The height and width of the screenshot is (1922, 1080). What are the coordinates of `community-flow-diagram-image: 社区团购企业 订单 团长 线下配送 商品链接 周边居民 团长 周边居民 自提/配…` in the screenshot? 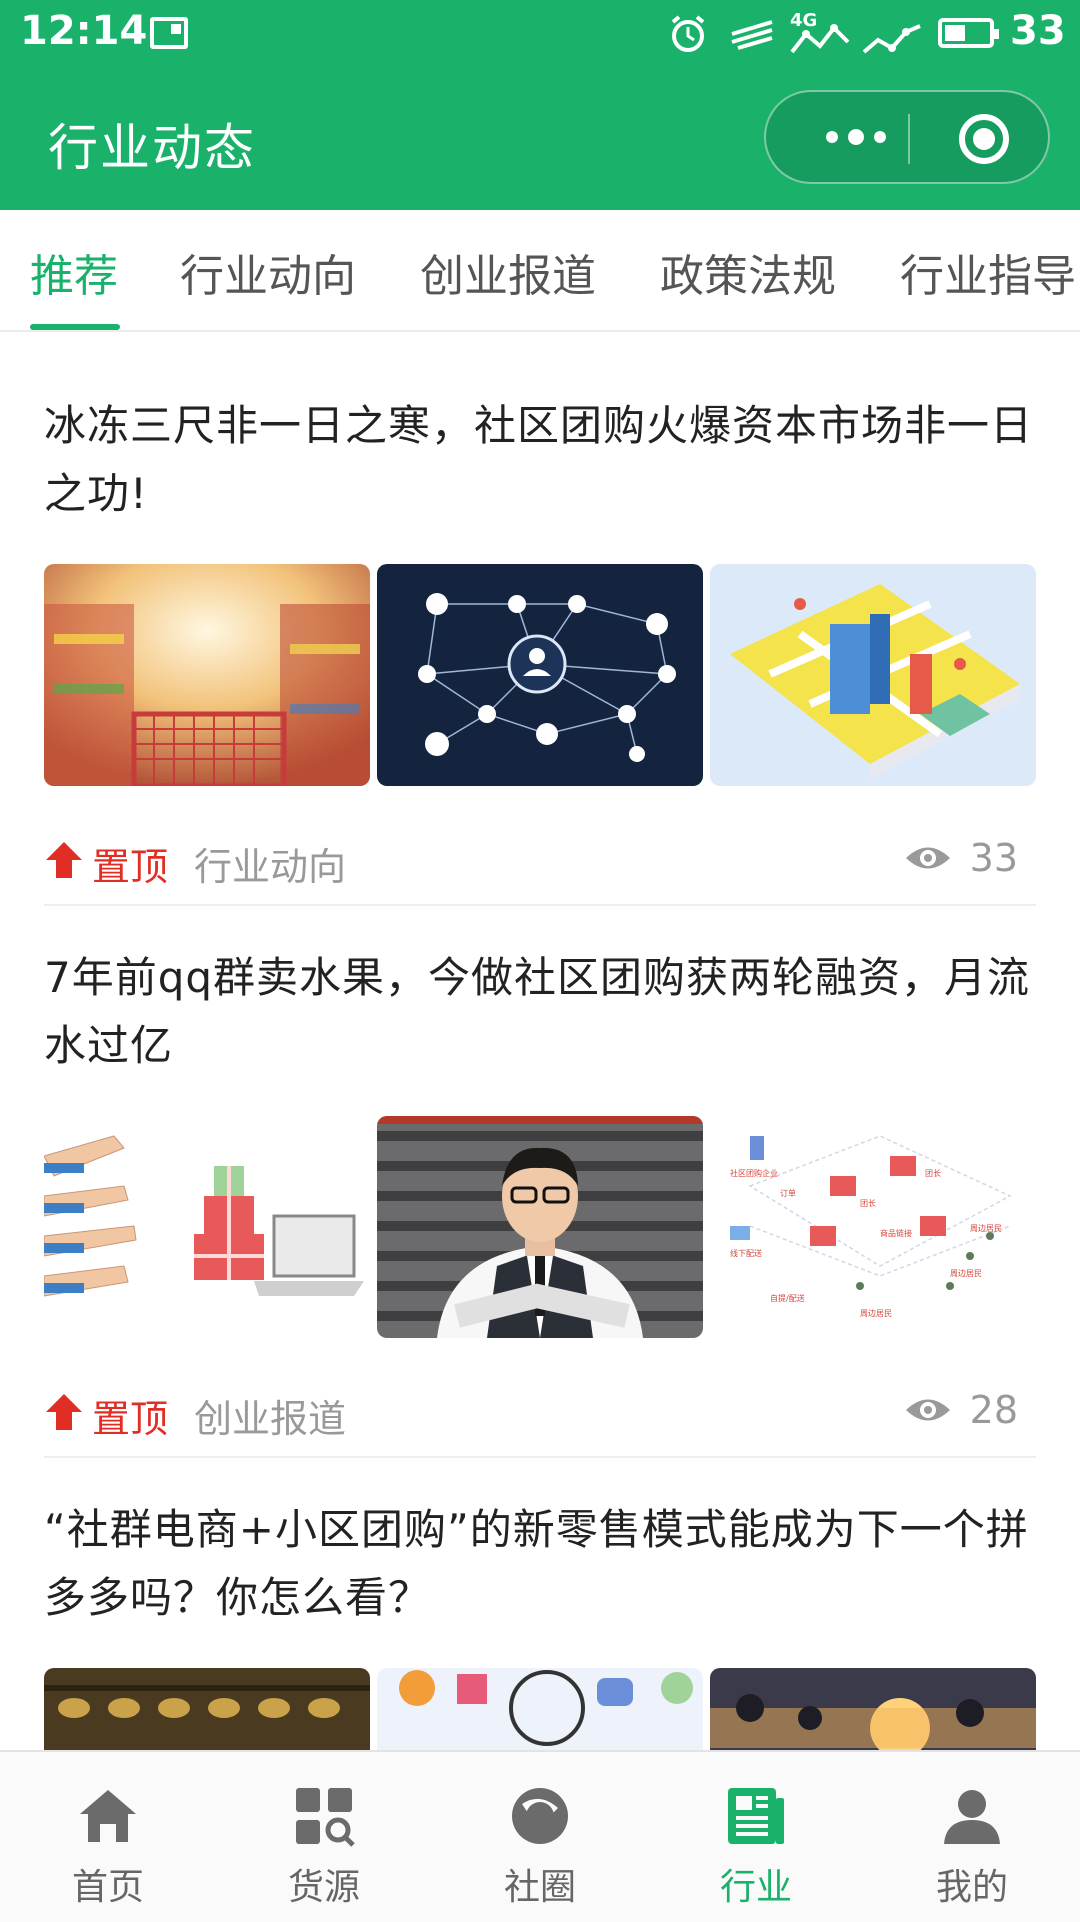 It's located at (873, 1227).